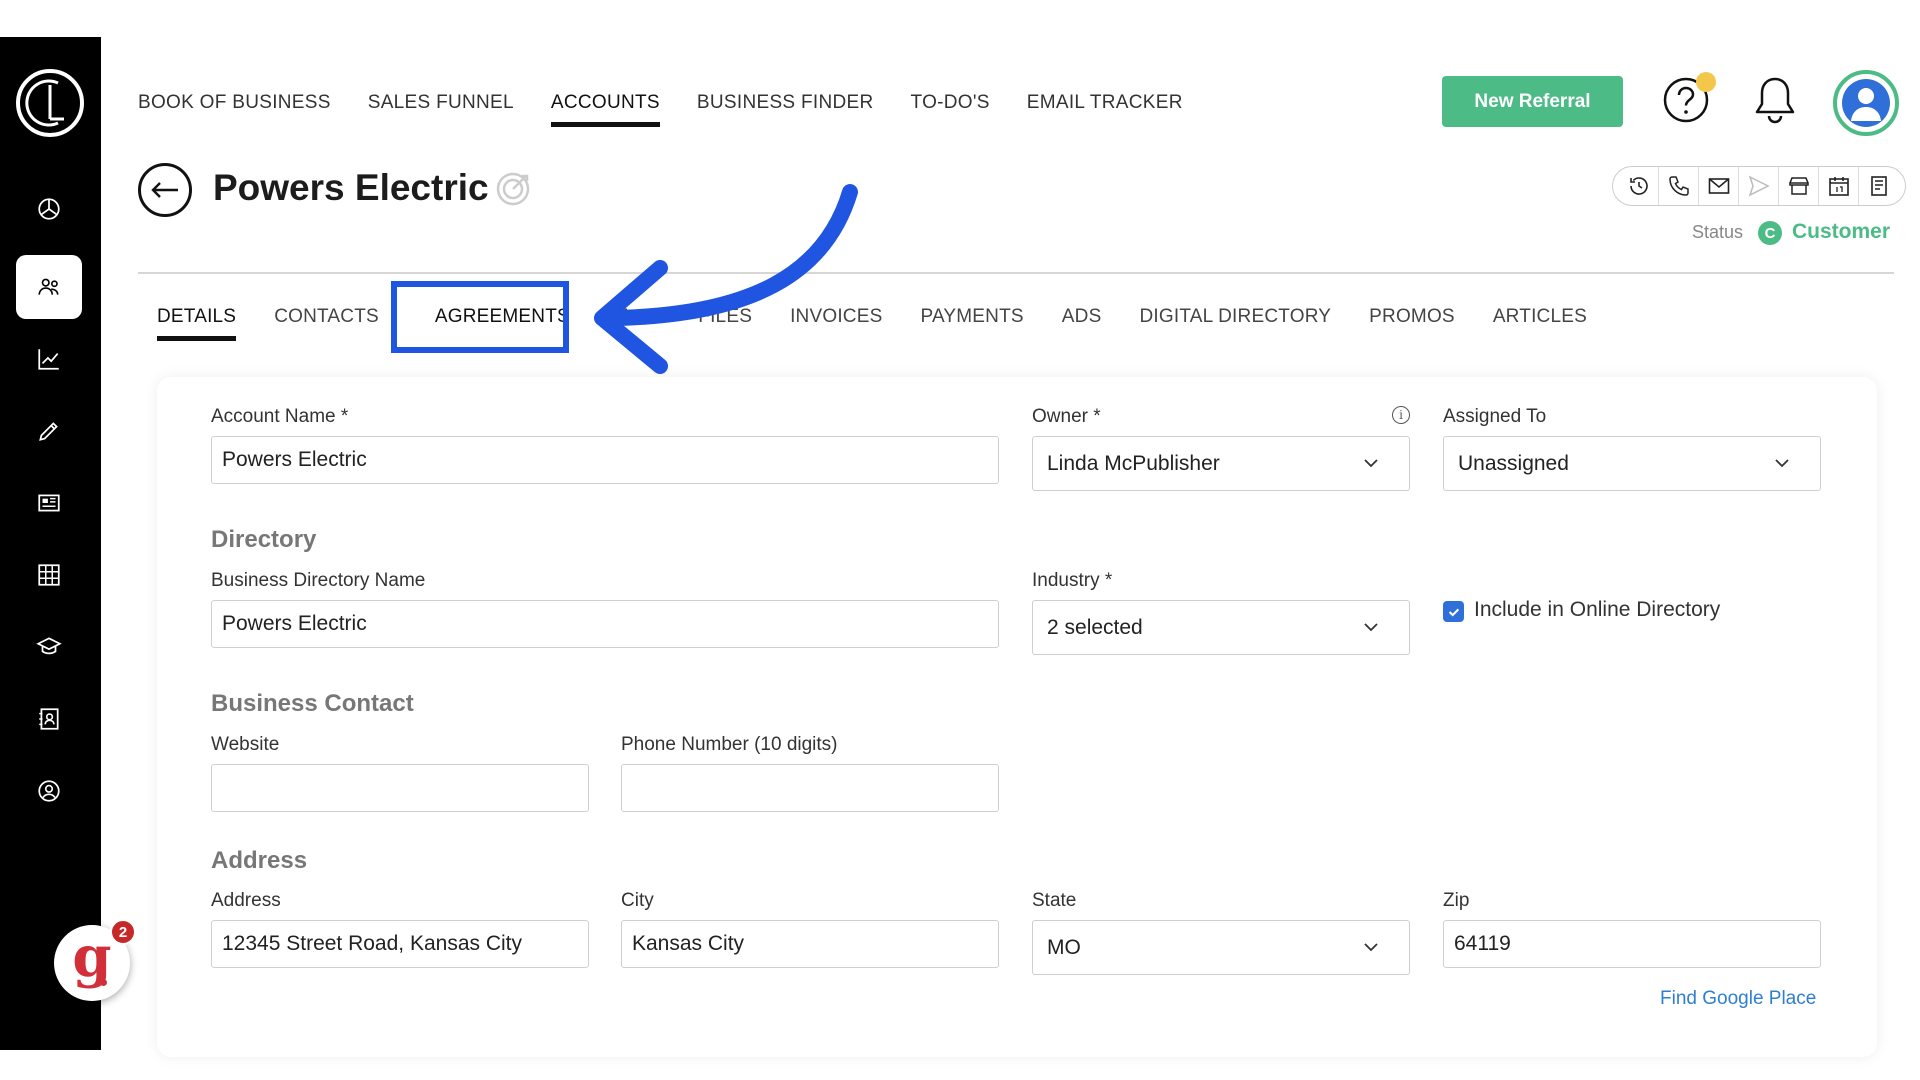 The height and width of the screenshot is (1080, 1920). Describe the element at coordinates (400, 944) in the screenshot. I see `address-field: 12345 Street Road, Kansas City` at that location.